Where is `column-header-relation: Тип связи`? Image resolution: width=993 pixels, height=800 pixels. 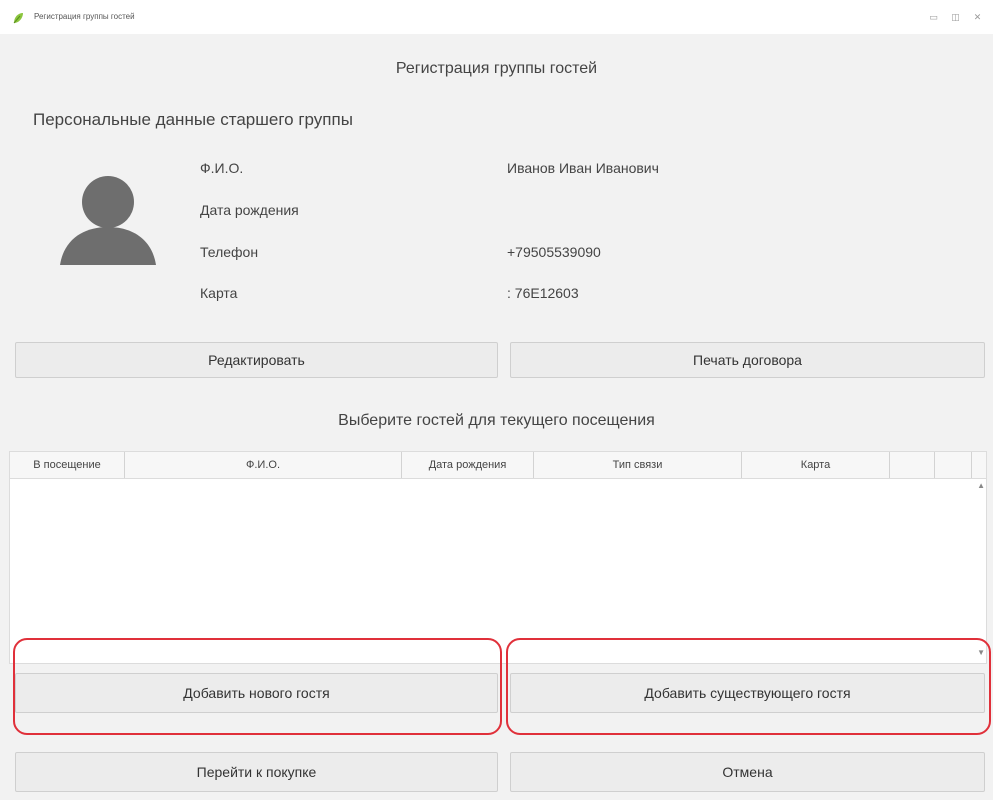 column-header-relation: Тип связи is located at coordinates (638, 465).